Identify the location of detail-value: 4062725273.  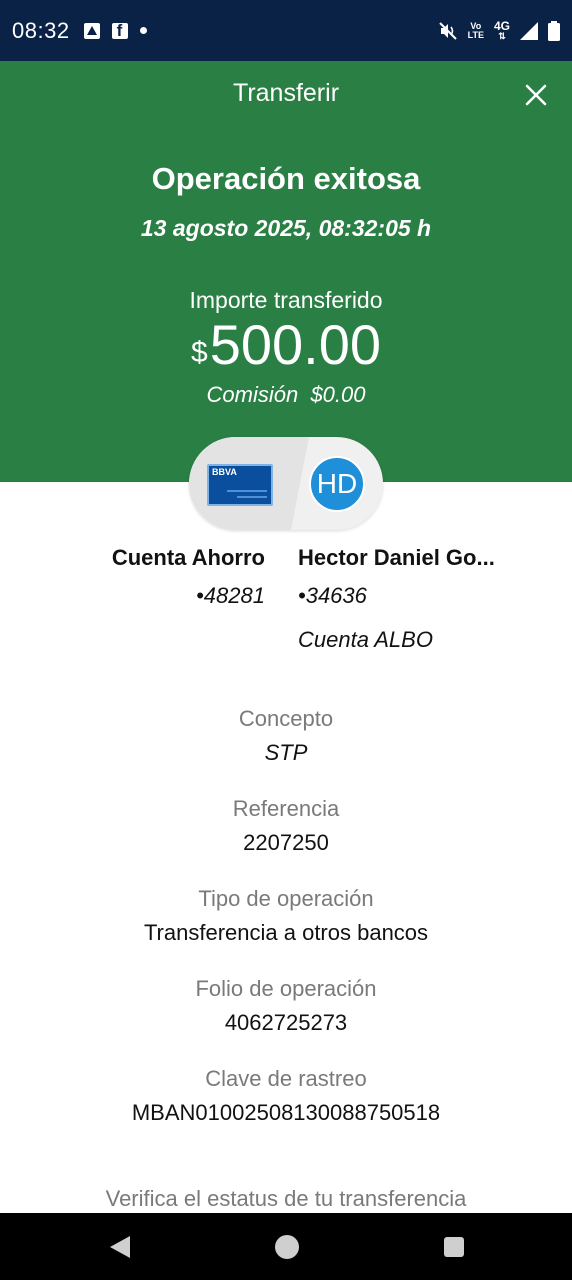
(286, 1022).